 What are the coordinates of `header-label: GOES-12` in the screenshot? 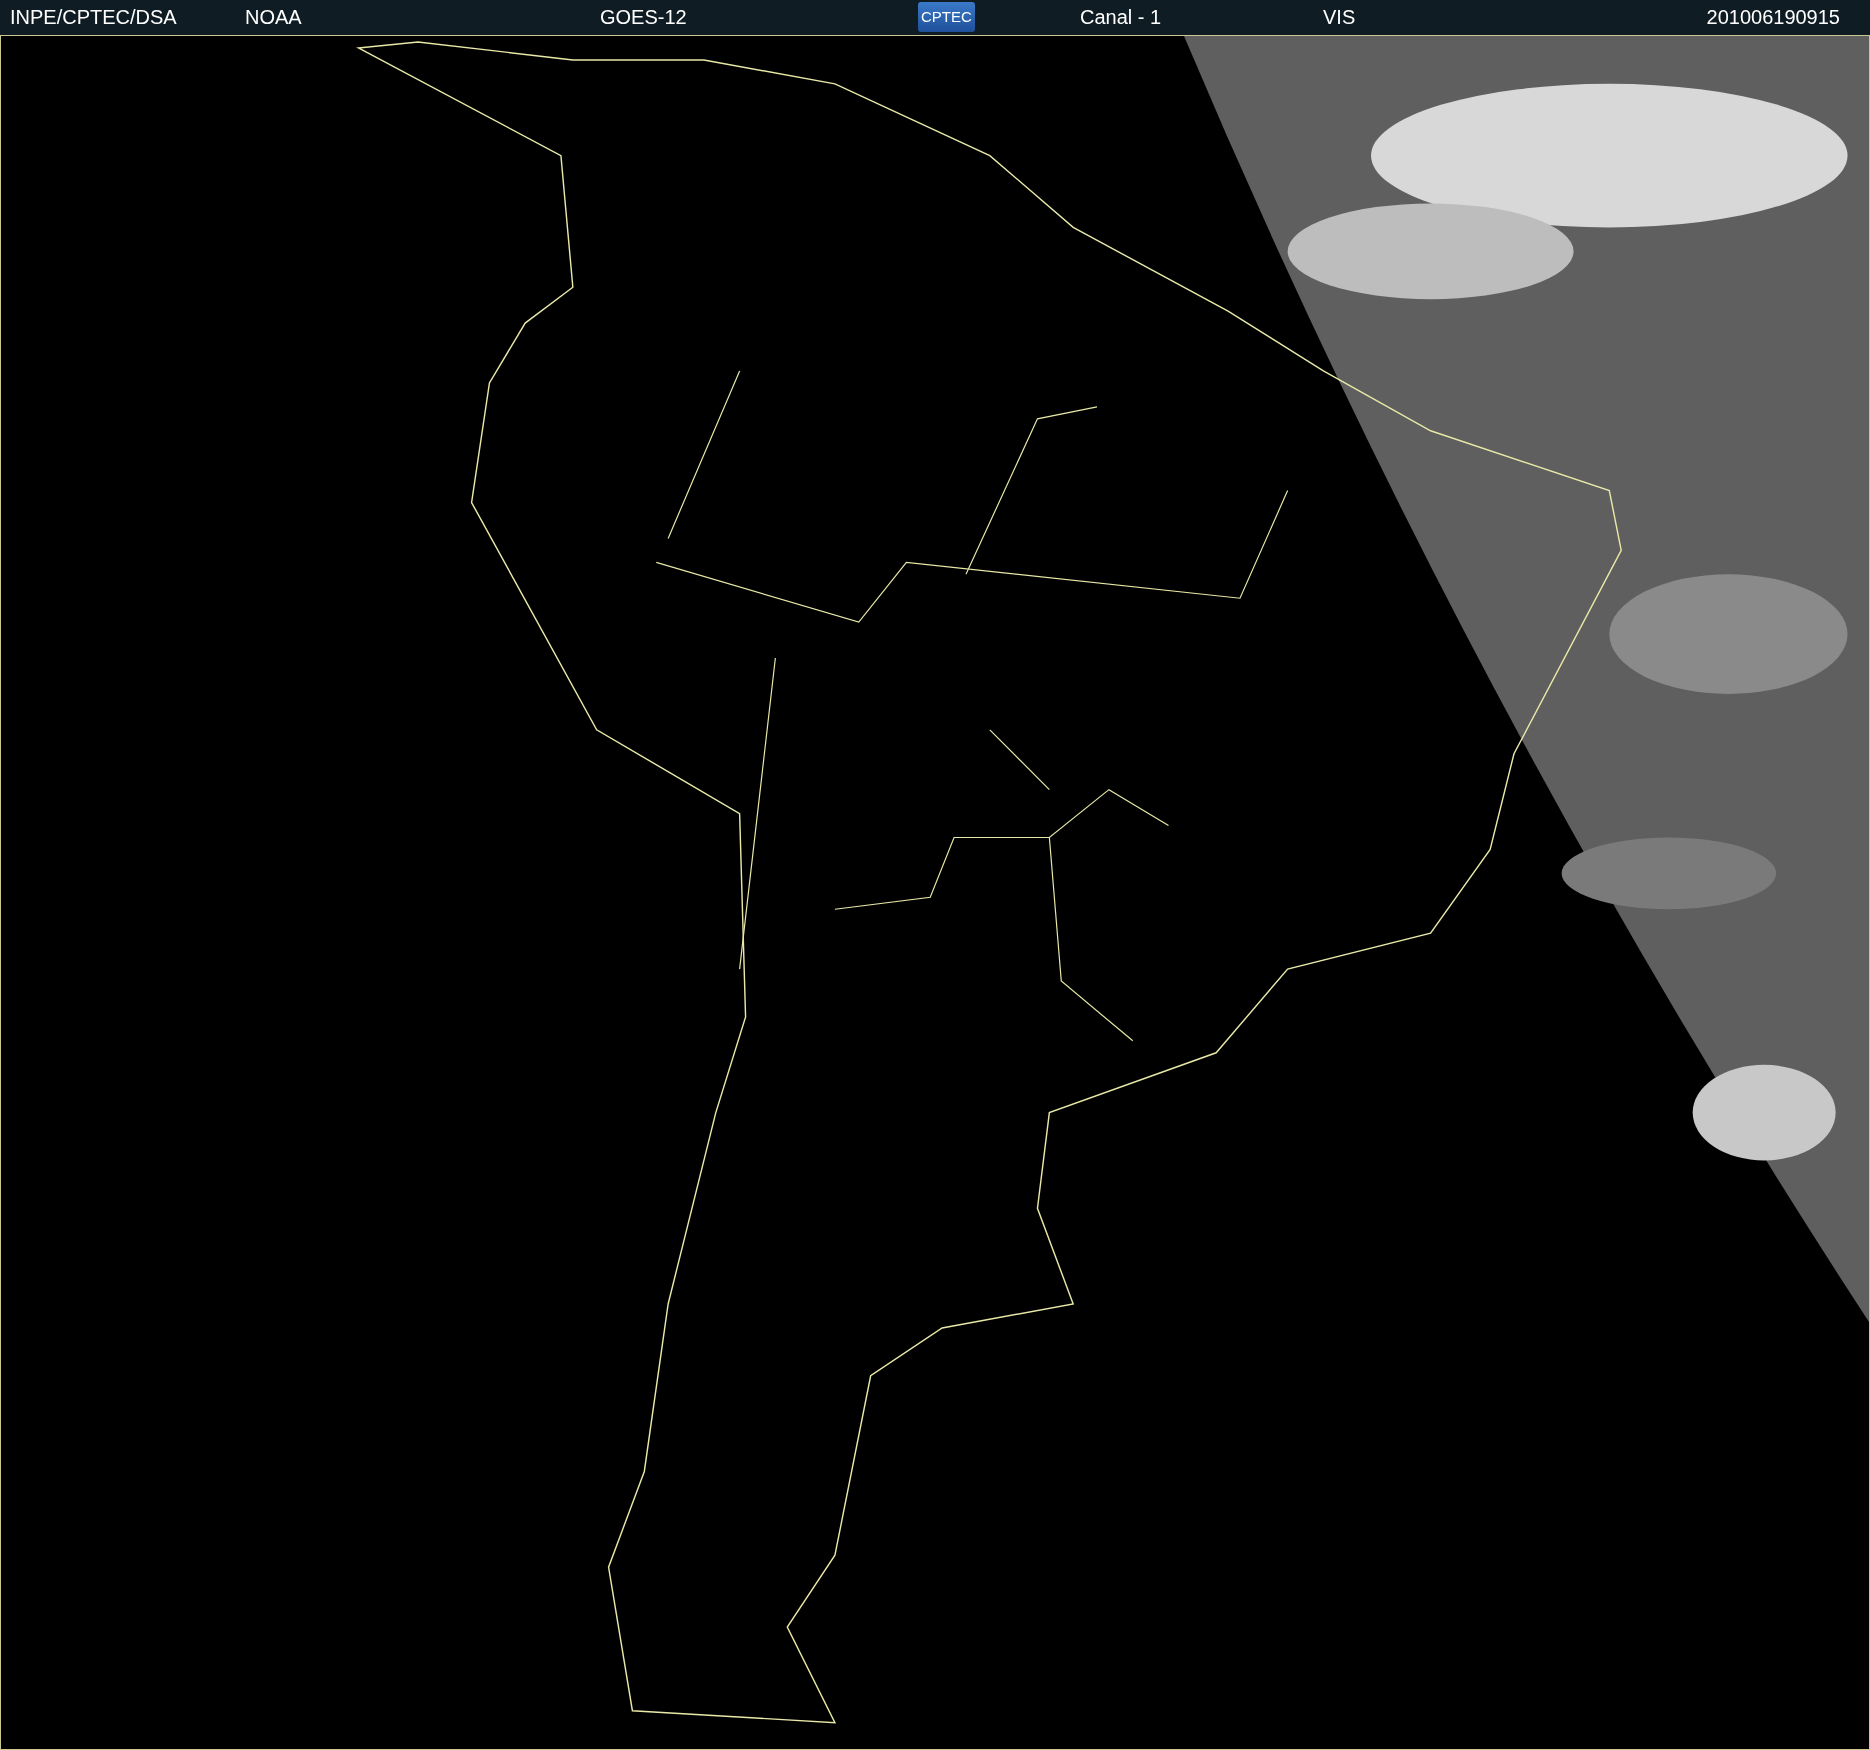 It's located at (643, 17).